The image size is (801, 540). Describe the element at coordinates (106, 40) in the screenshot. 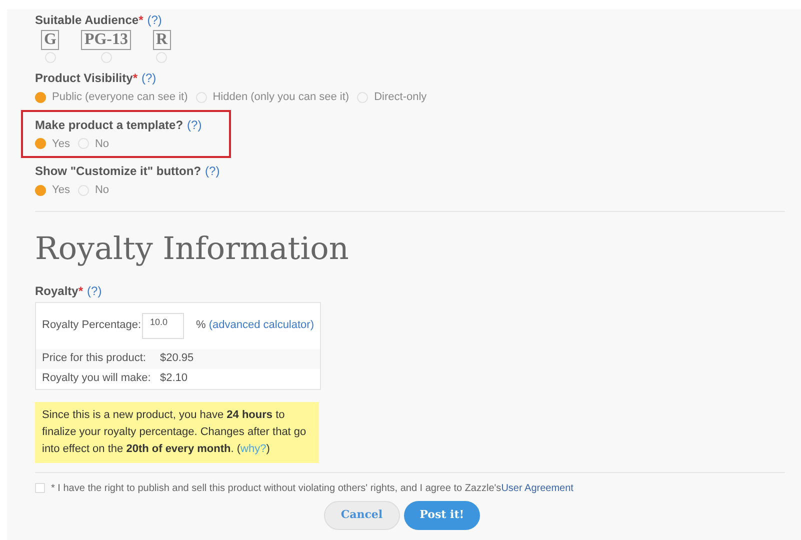

I see `rating-badge: PG-13` at that location.